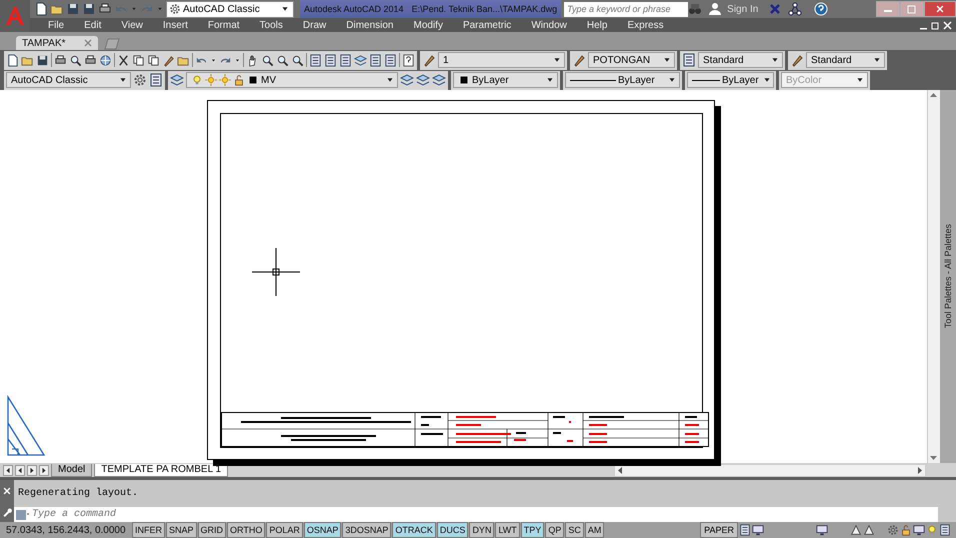 Image resolution: width=956 pixels, height=538 pixels. Describe the element at coordinates (284, 530) in the screenshot. I see `drafting-toggle: POLAR` at that location.